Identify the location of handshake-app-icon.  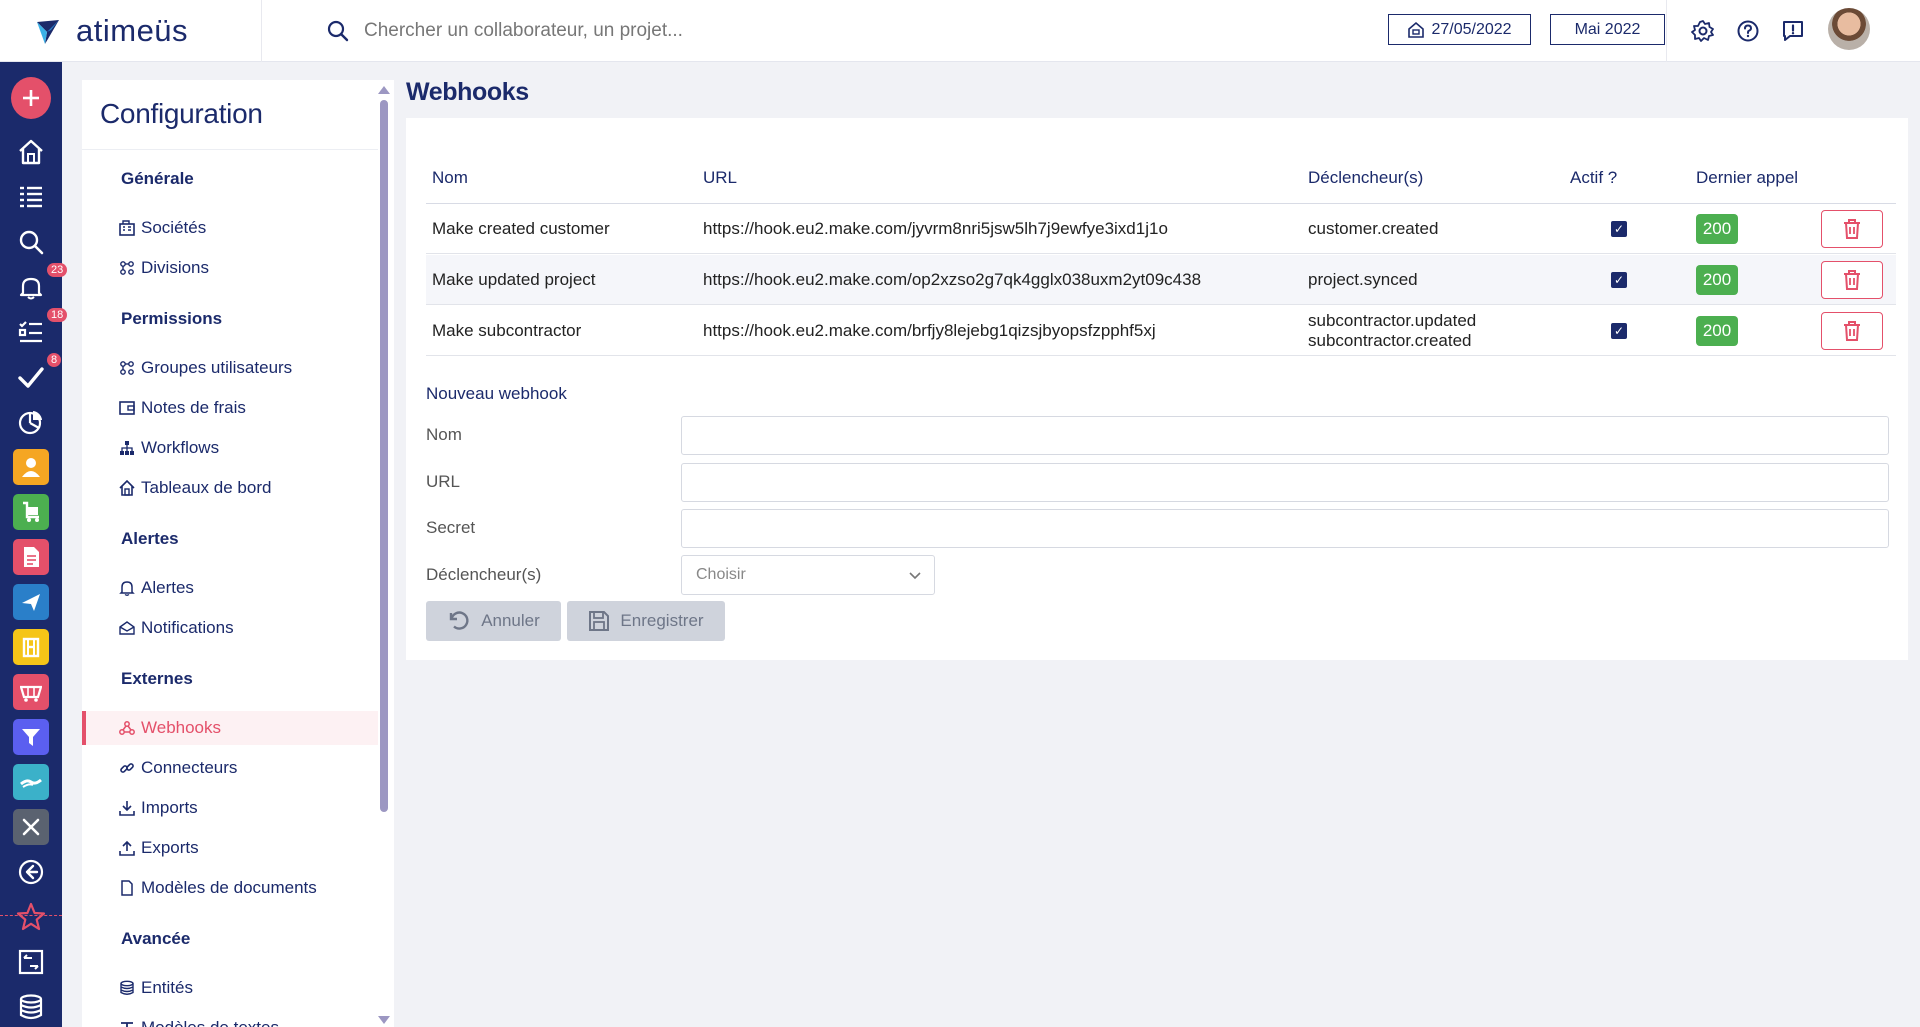
(31, 782).